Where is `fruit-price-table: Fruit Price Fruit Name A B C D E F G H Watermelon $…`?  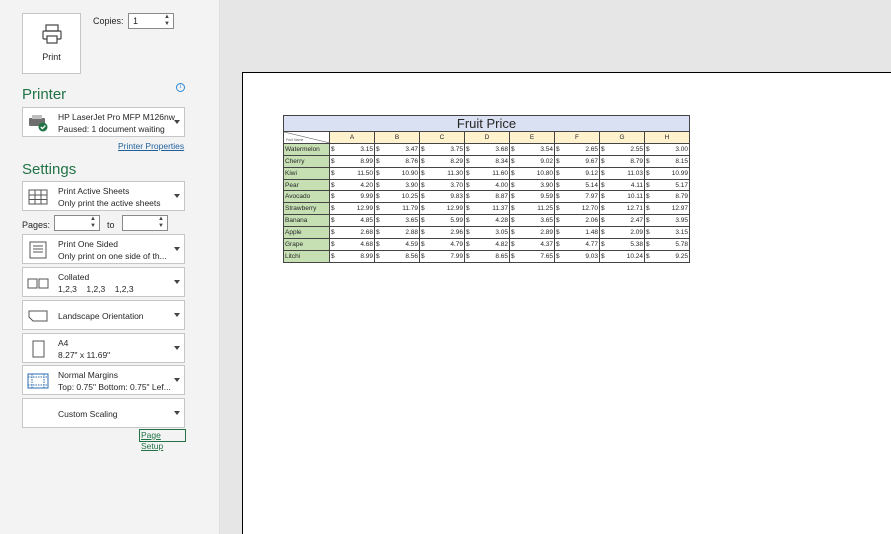 fruit-price-table: Fruit Price Fruit Name A B C D E F G H Watermelon $… is located at coordinates (486, 189).